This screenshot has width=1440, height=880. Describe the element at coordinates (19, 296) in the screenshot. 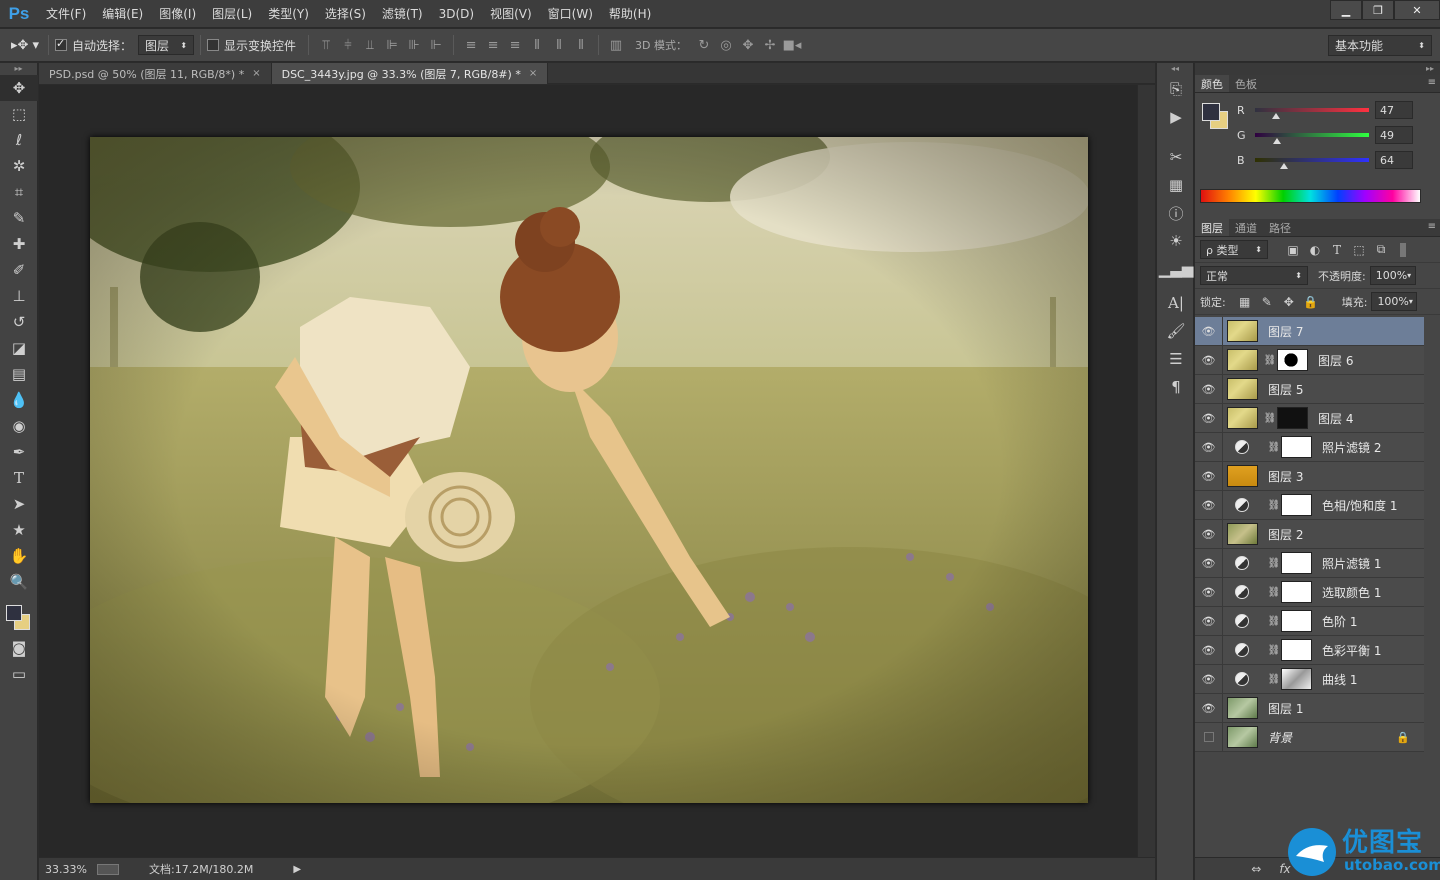

I see `clone-stamp-tool-icon: ⊥` at that location.